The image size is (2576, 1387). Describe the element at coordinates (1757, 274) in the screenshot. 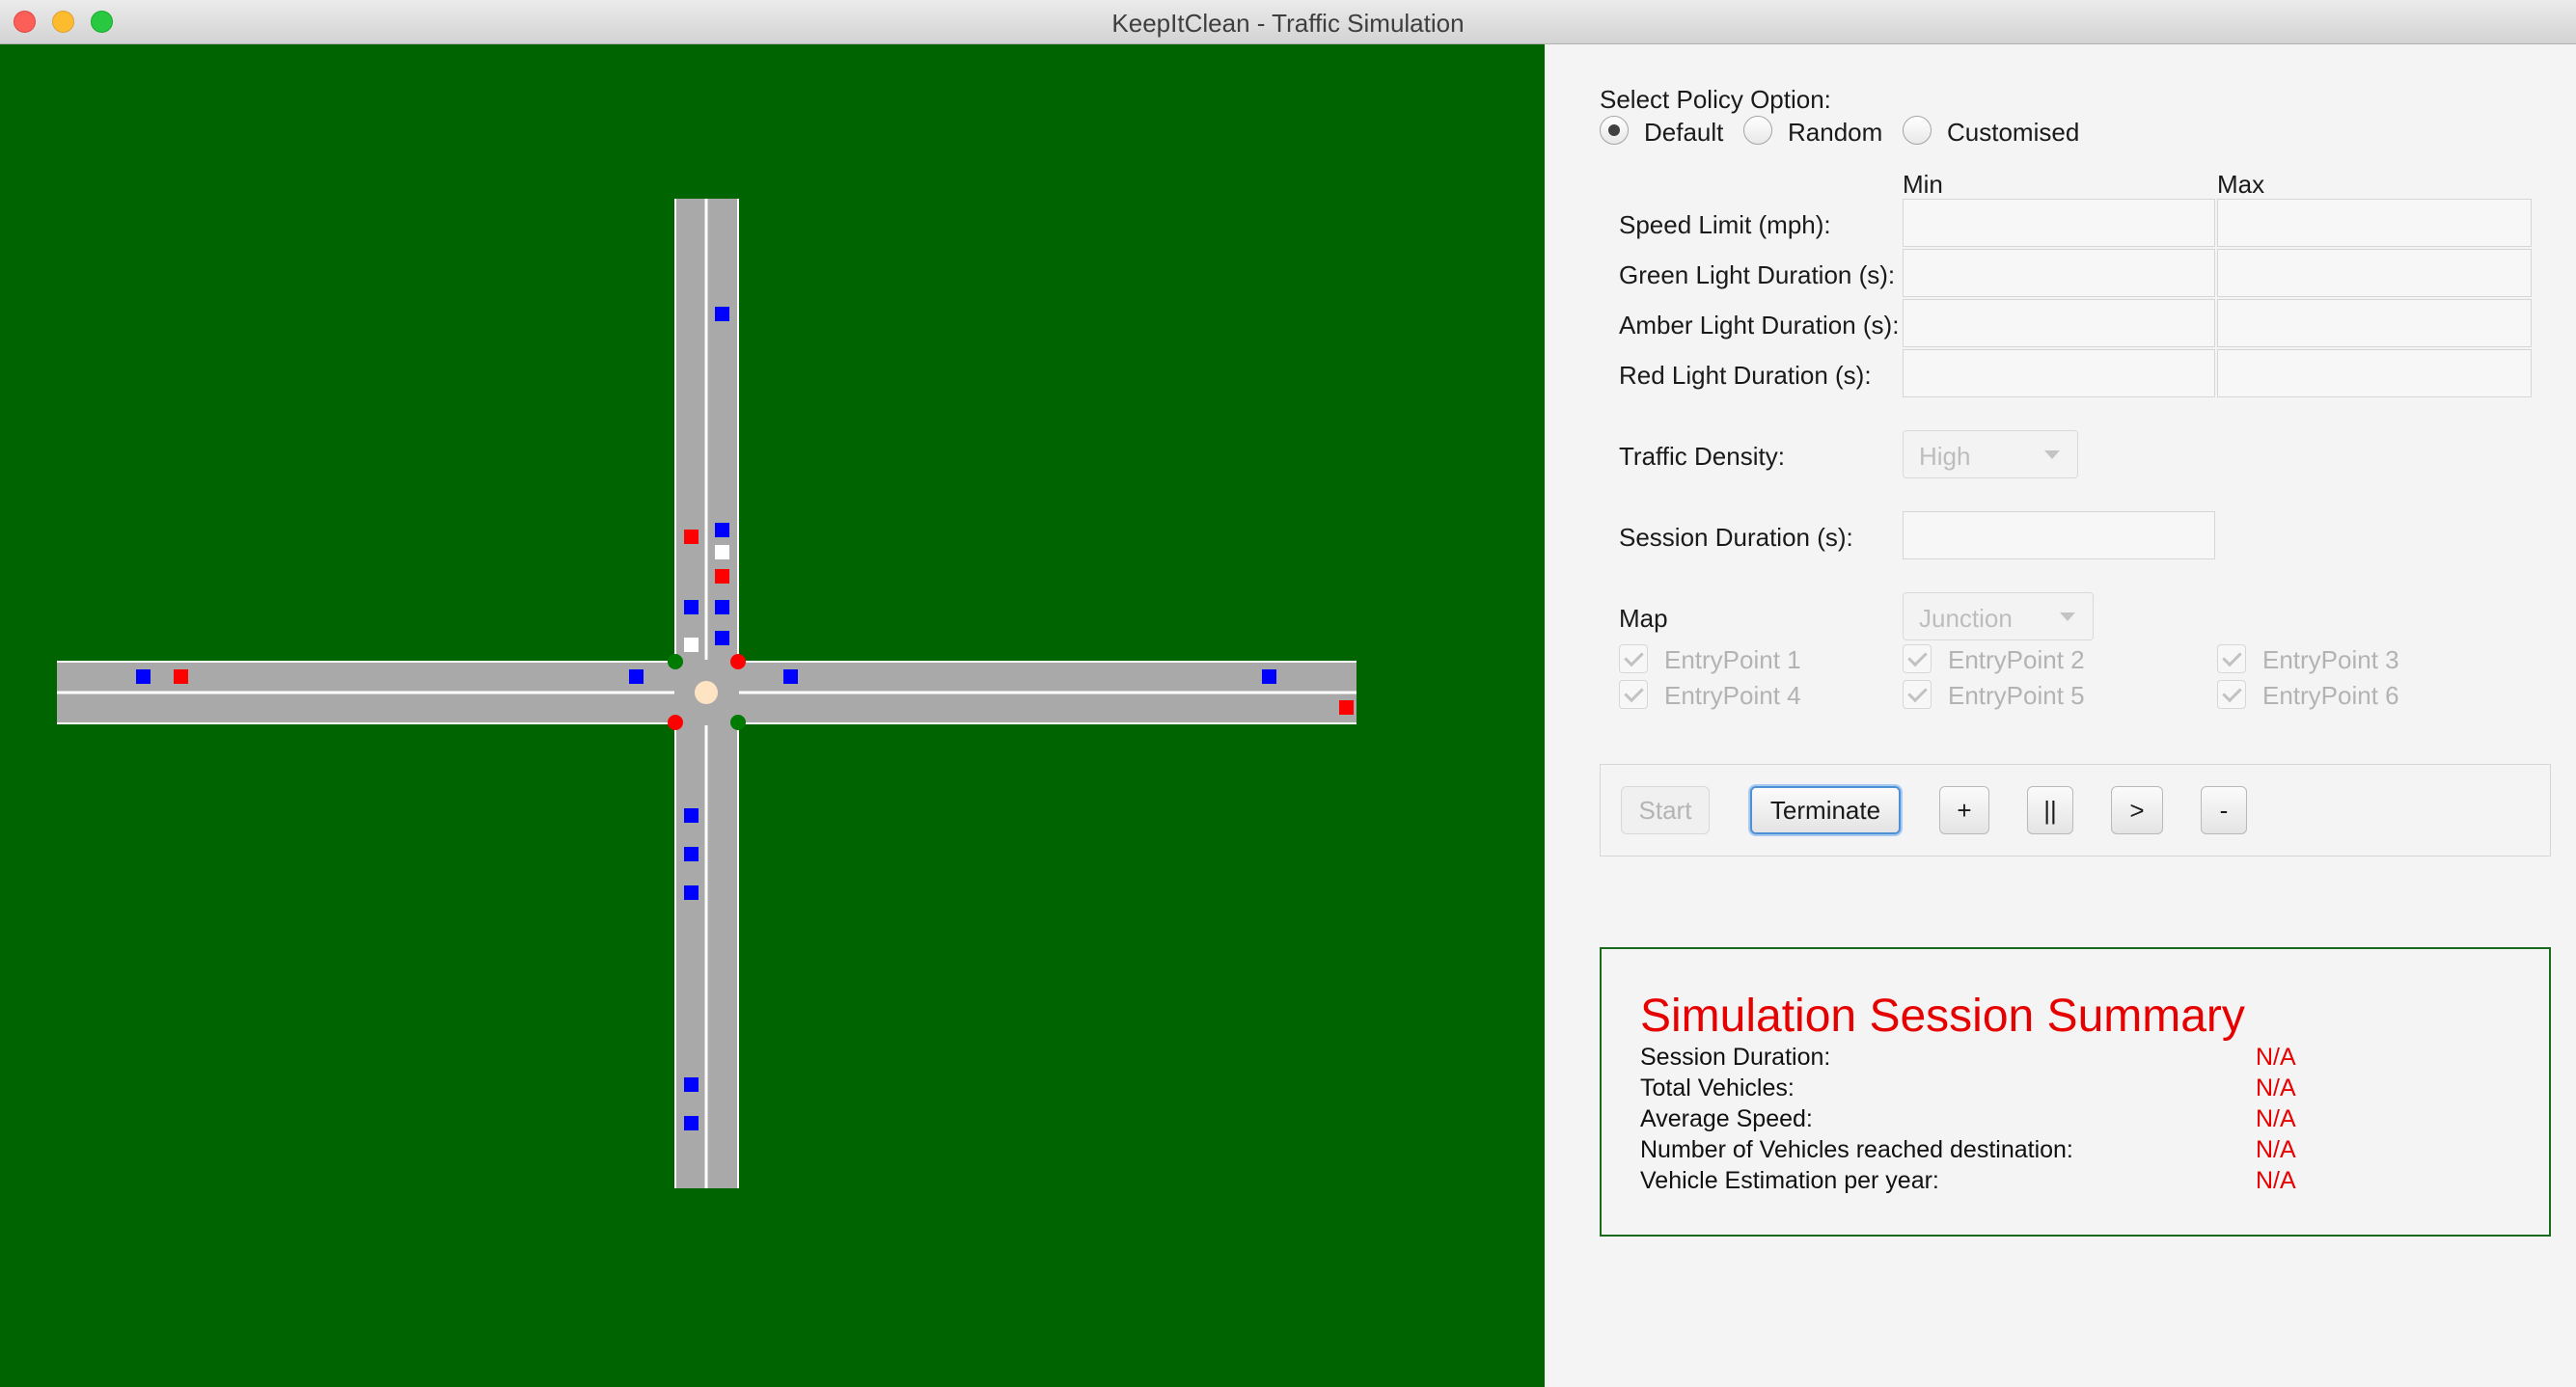

I see `green-light-label: Green Light Duration (s):` at that location.